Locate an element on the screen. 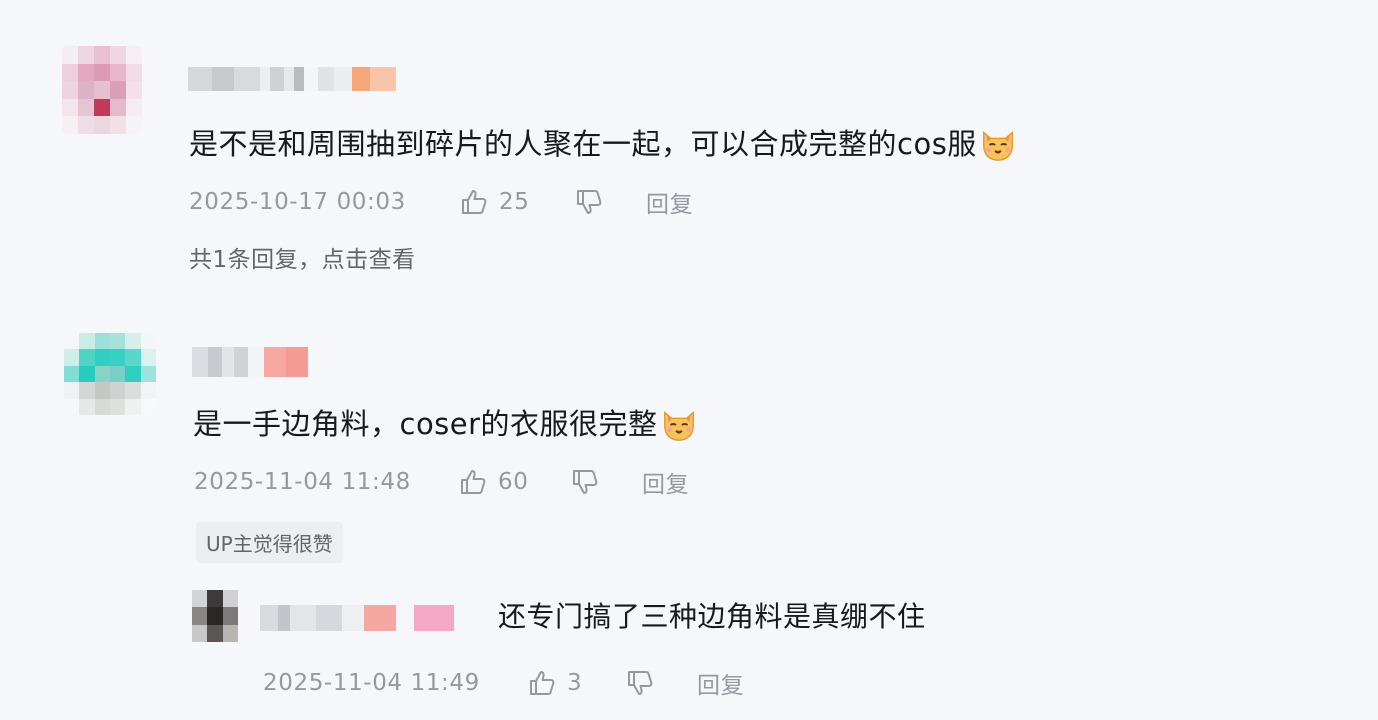 This screenshot has width=1378, height=720. comment-date: 2025-11-04 11:48 is located at coordinates (302, 482).